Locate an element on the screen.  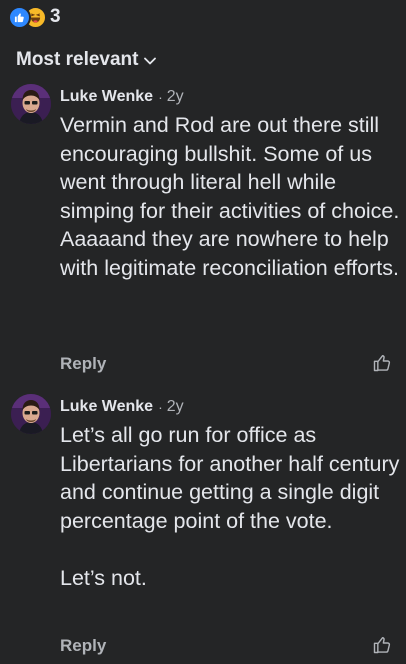
comment-sort-dropdown: Most relevant is located at coordinates (86, 60).